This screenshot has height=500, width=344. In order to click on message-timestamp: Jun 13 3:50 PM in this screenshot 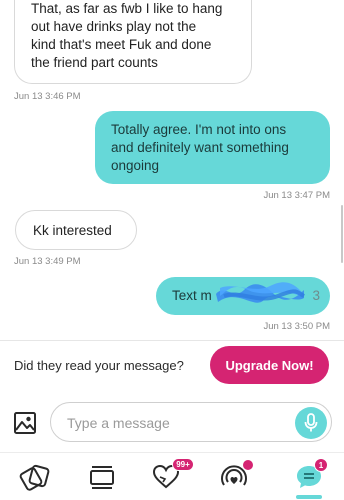, I will do `click(296, 326)`.